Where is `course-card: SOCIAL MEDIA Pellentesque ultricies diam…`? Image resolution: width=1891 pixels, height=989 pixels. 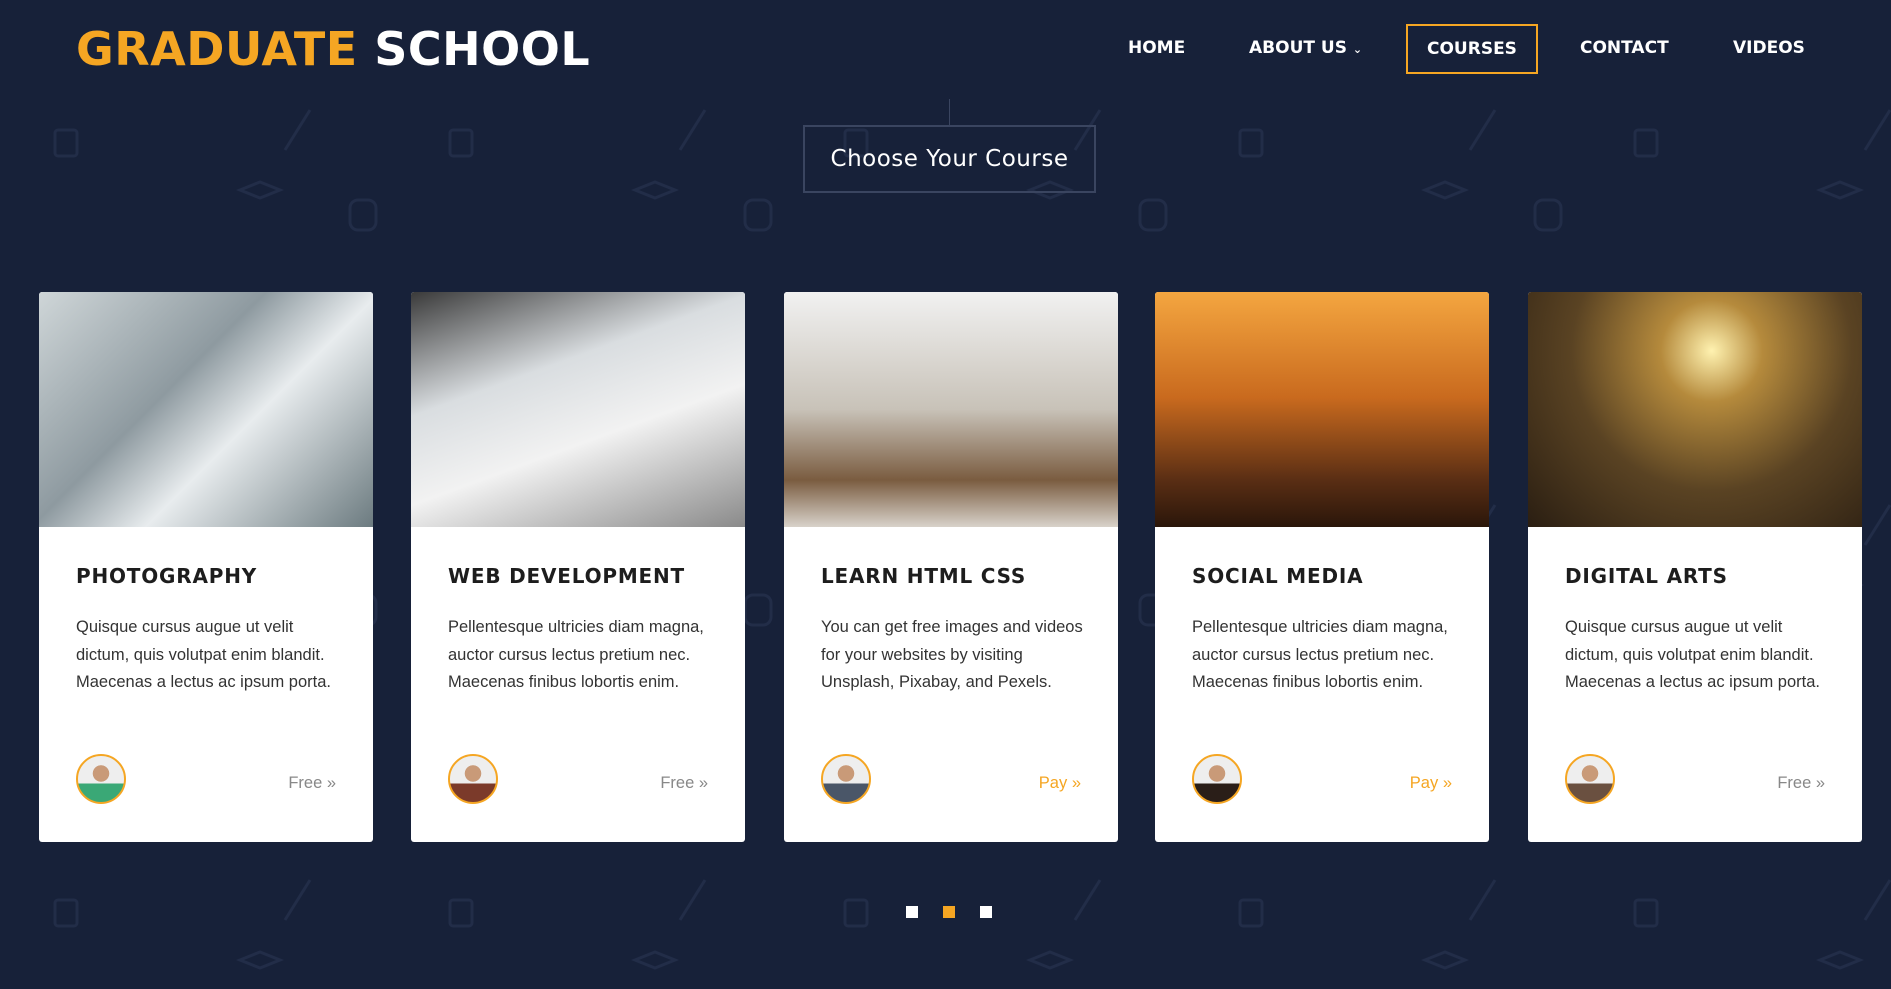 course-card: SOCIAL MEDIA Pellentesque ultricies diam… is located at coordinates (1322, 567).